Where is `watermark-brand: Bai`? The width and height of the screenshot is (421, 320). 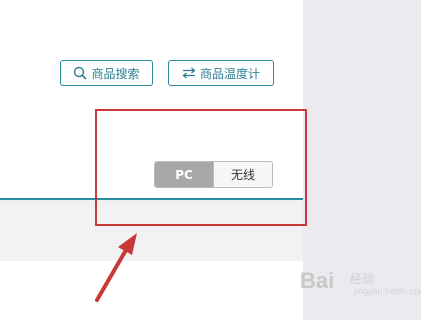 watermark-brand: Bai is located at coordinates (317, 280).